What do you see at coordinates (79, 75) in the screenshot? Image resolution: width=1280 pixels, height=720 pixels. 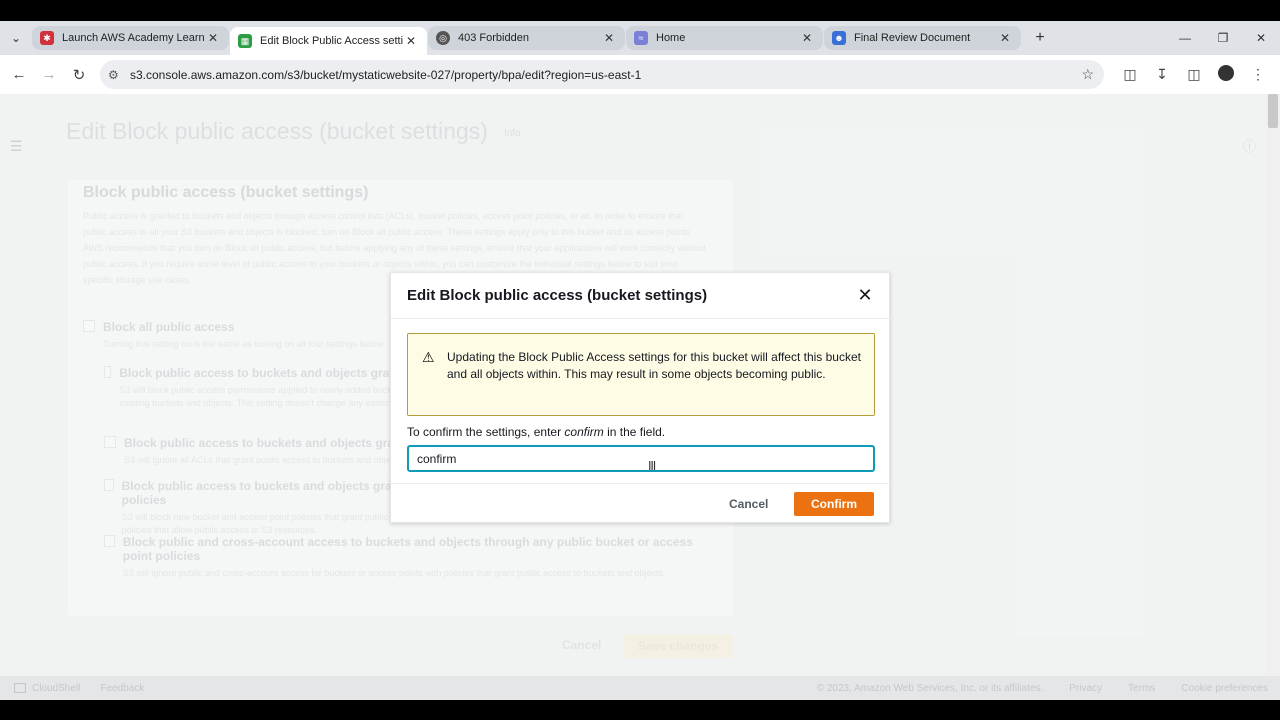 I see `reload-icon: ↻` at bounding box center [79, 75].